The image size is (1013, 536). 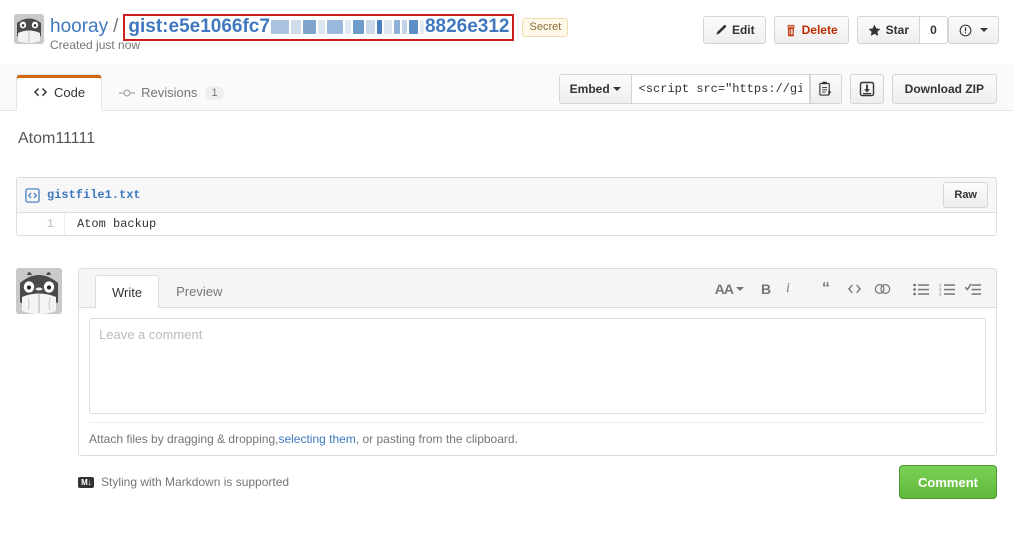 What do you see at coordinates (214, 92) in the screenshot?
I see `revisions-count-badge: 1` at bounding box center [214, 92].